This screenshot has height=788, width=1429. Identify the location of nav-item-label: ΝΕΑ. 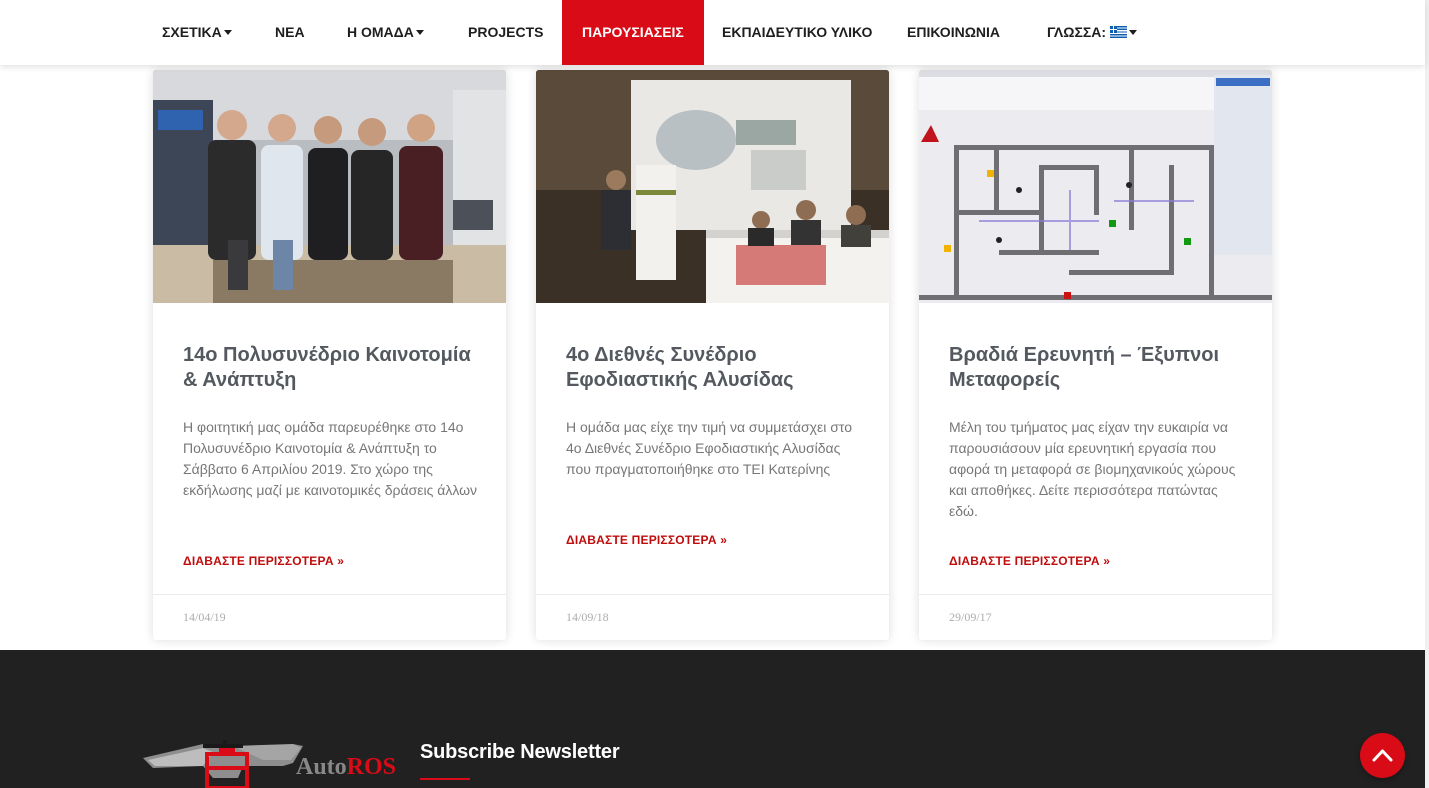
(290, 32).